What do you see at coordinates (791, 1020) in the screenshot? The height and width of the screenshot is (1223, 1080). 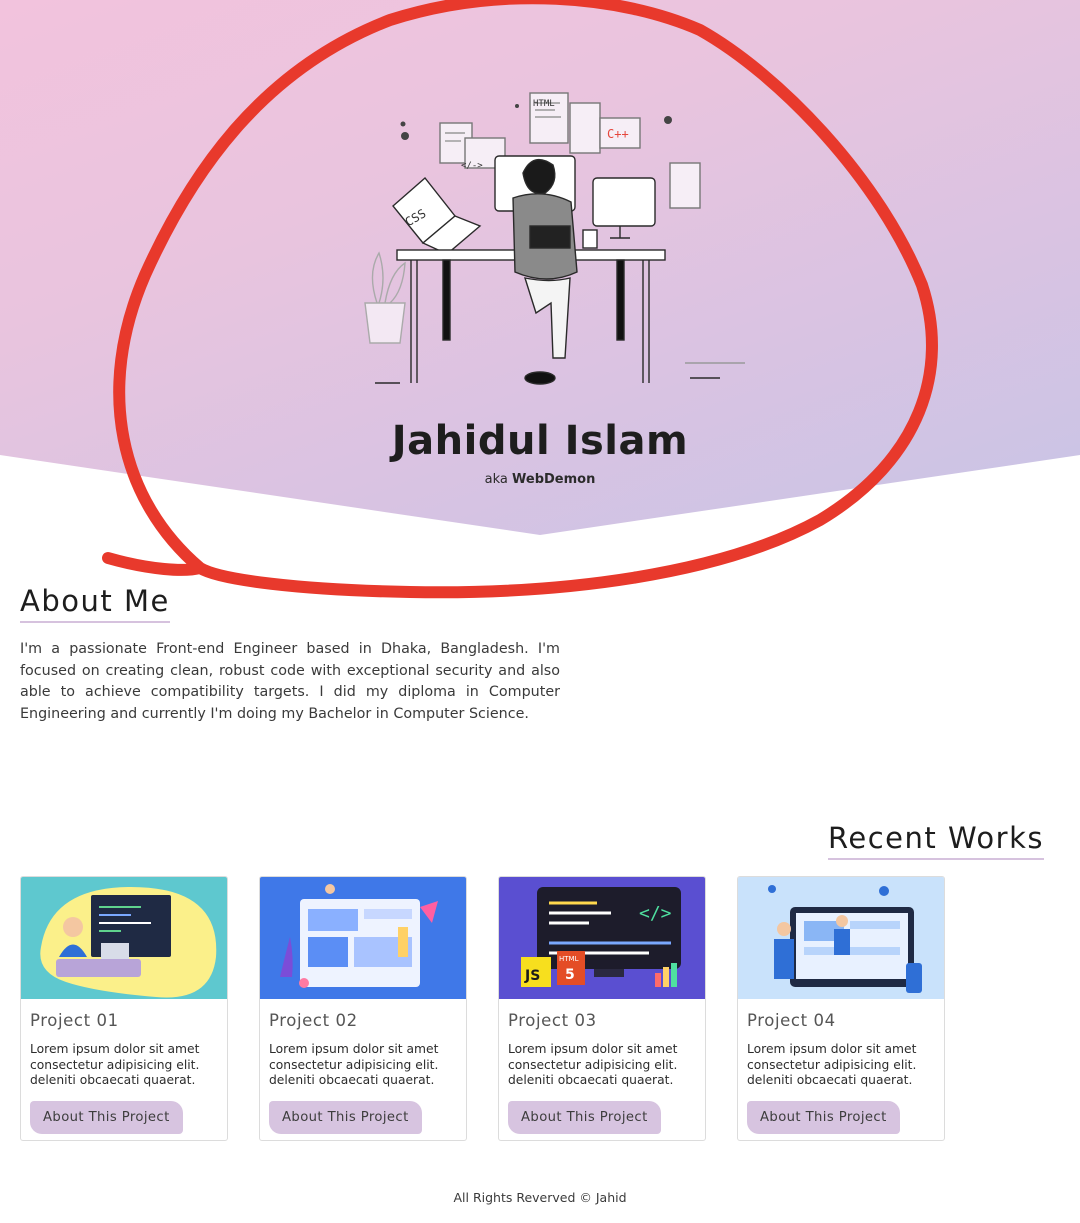 I see `project-title: Project 04` at bounding box center [791, 1020].